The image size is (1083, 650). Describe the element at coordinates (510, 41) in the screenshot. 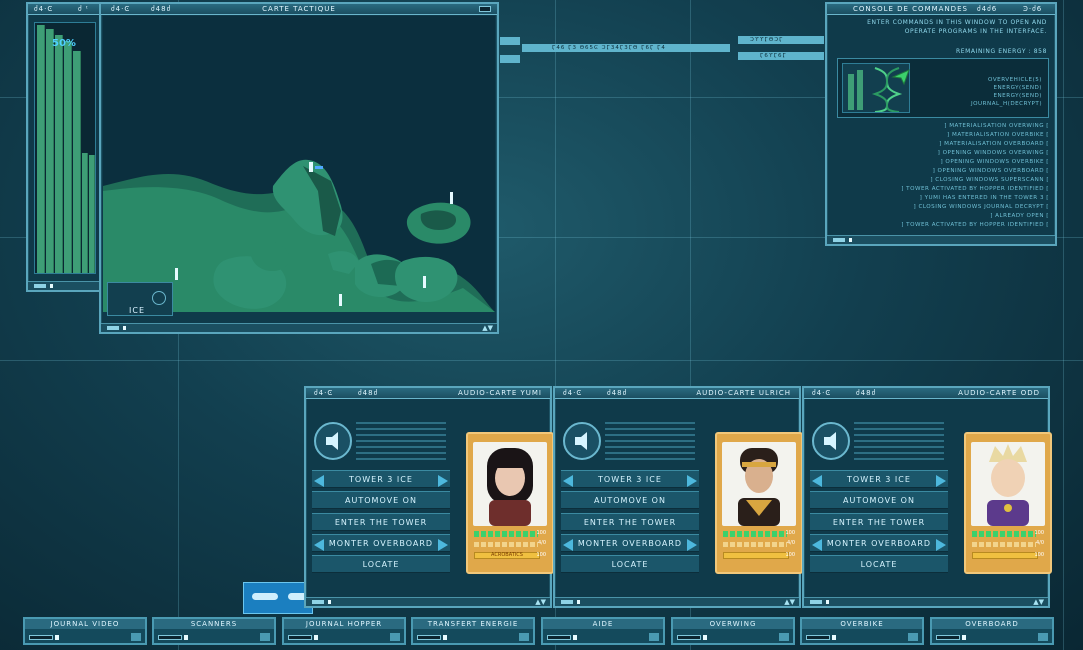

I see `connector-strip` at that location.